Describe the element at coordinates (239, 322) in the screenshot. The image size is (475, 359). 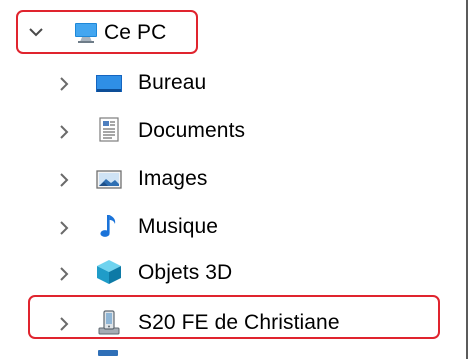
I see `tree-item-label: S20 FE de Christiane` at that location.